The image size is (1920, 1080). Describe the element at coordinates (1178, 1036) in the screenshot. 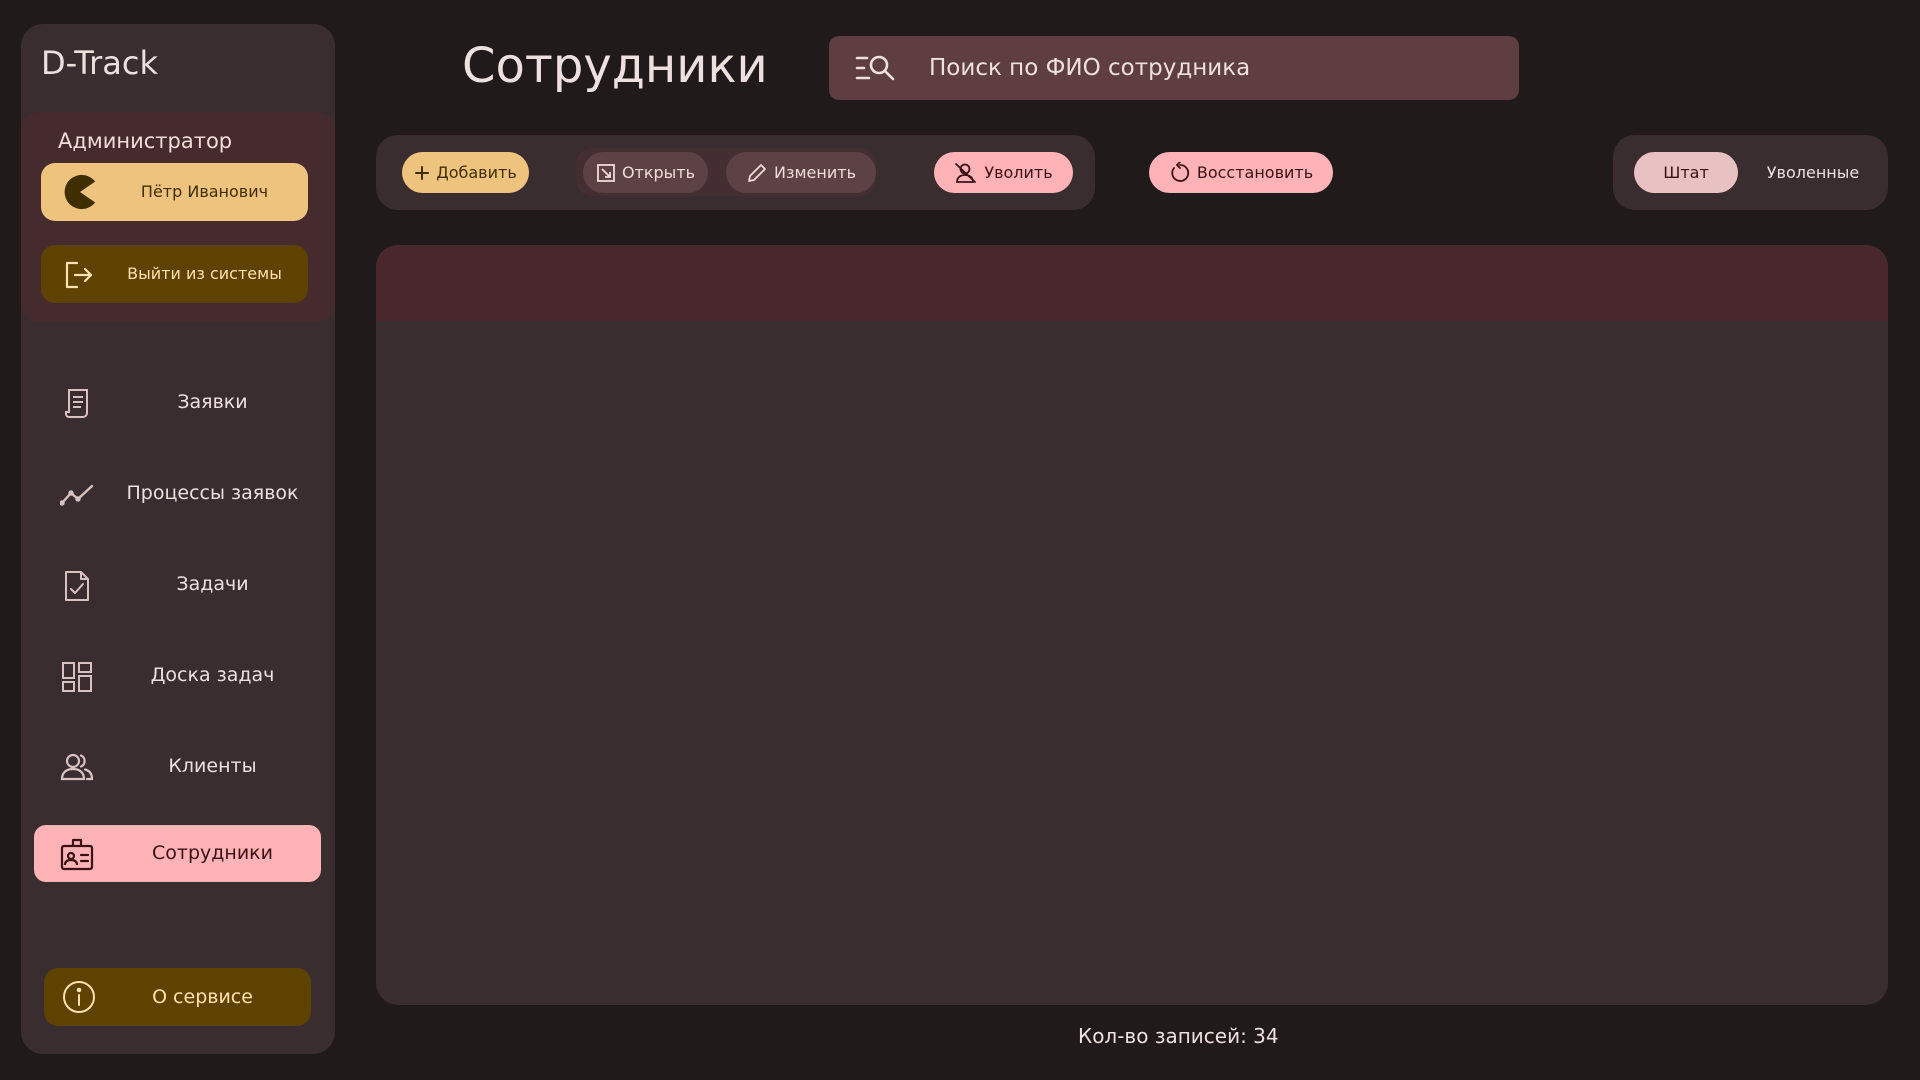

I see `records-count: Кол-во записей: 34` at that location.